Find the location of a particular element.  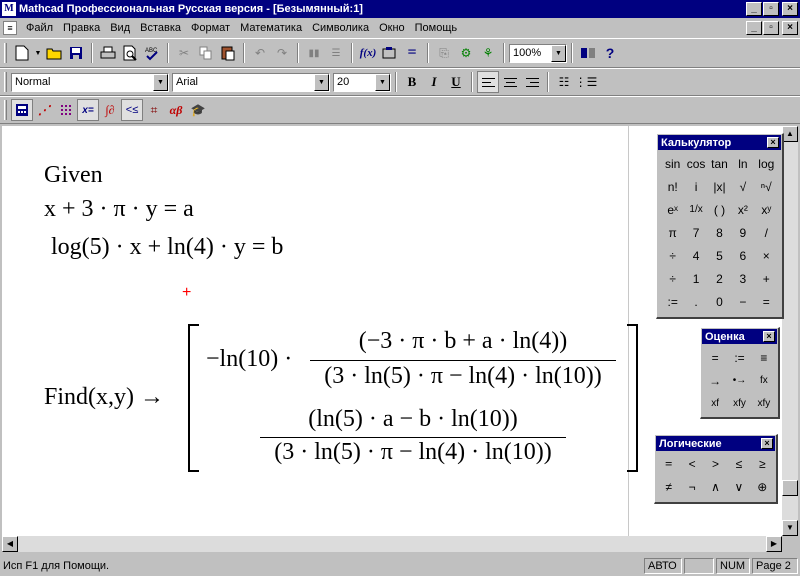

save-icon is located at coordinates (76, 53).